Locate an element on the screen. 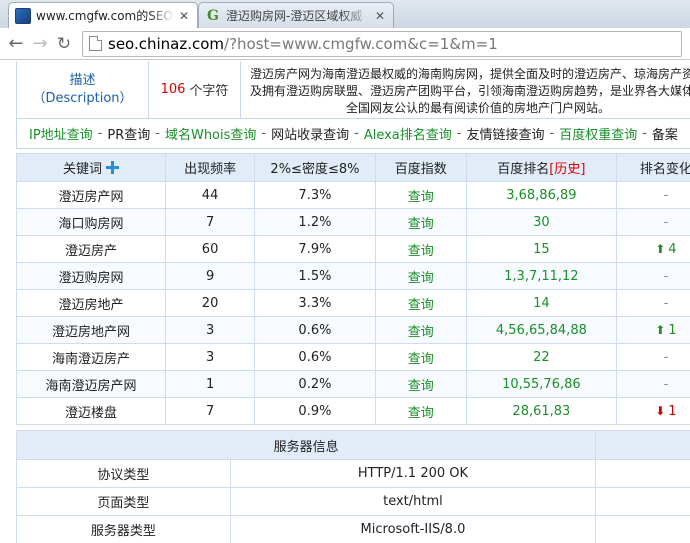 The height and width of the screenshot is (543, 690). tab-title: 澄迈购房网-澄迈区域权威 is located at coordinates (294, 16).